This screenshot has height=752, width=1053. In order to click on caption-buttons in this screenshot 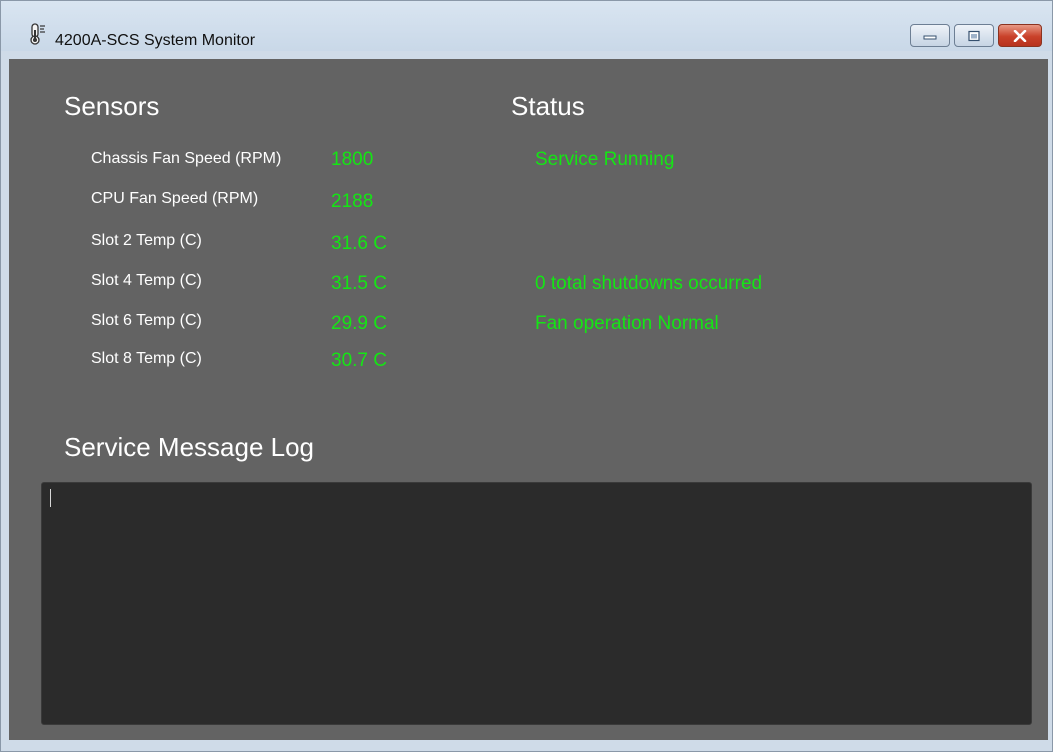, I will do `click(976, 35)`.